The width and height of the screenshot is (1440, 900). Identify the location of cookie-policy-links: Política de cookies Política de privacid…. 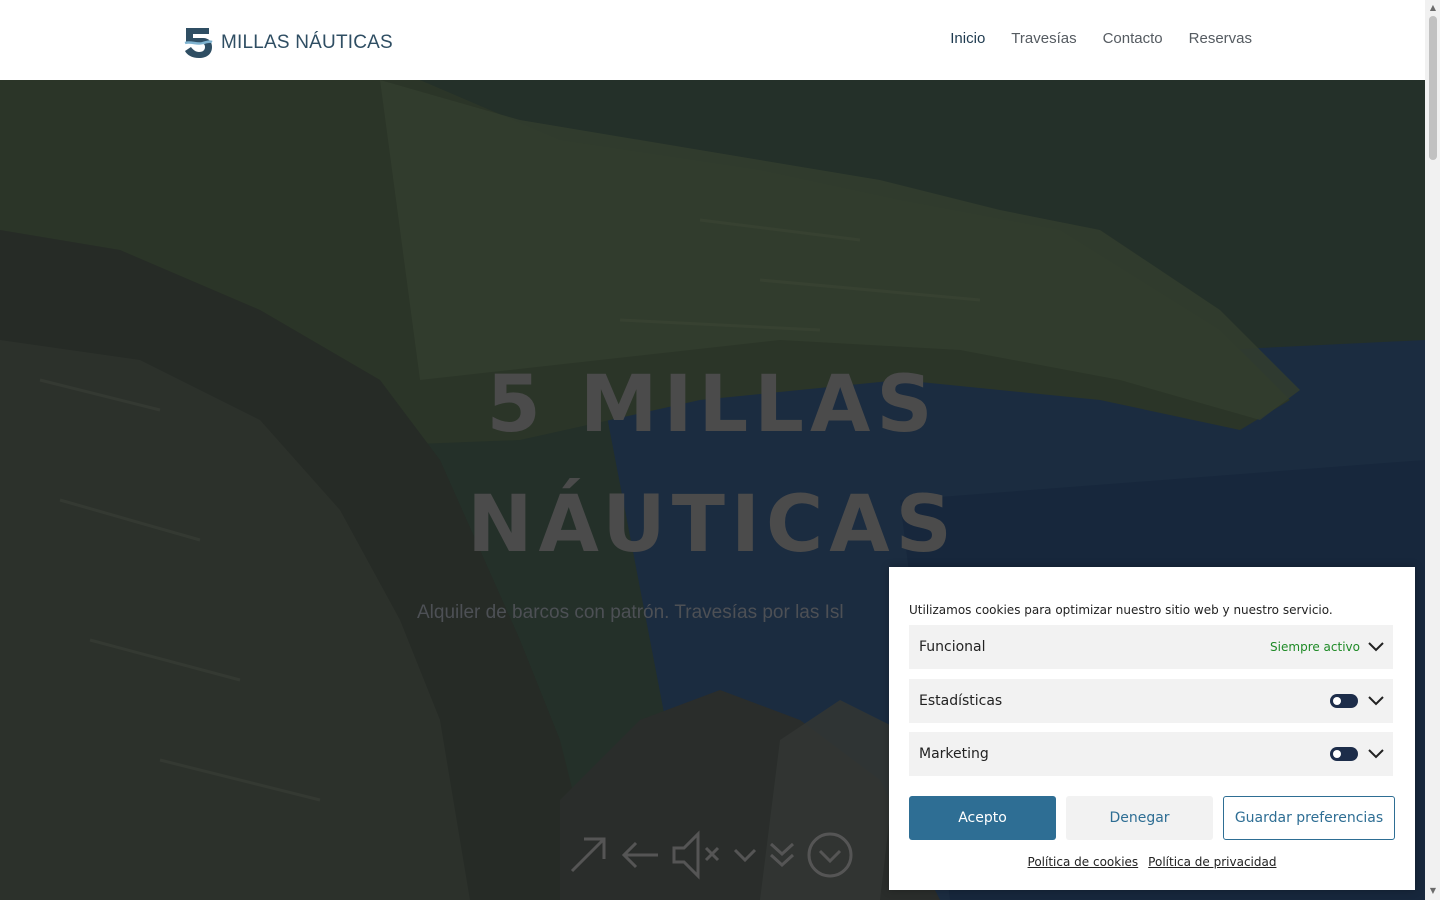
(1152, 862).